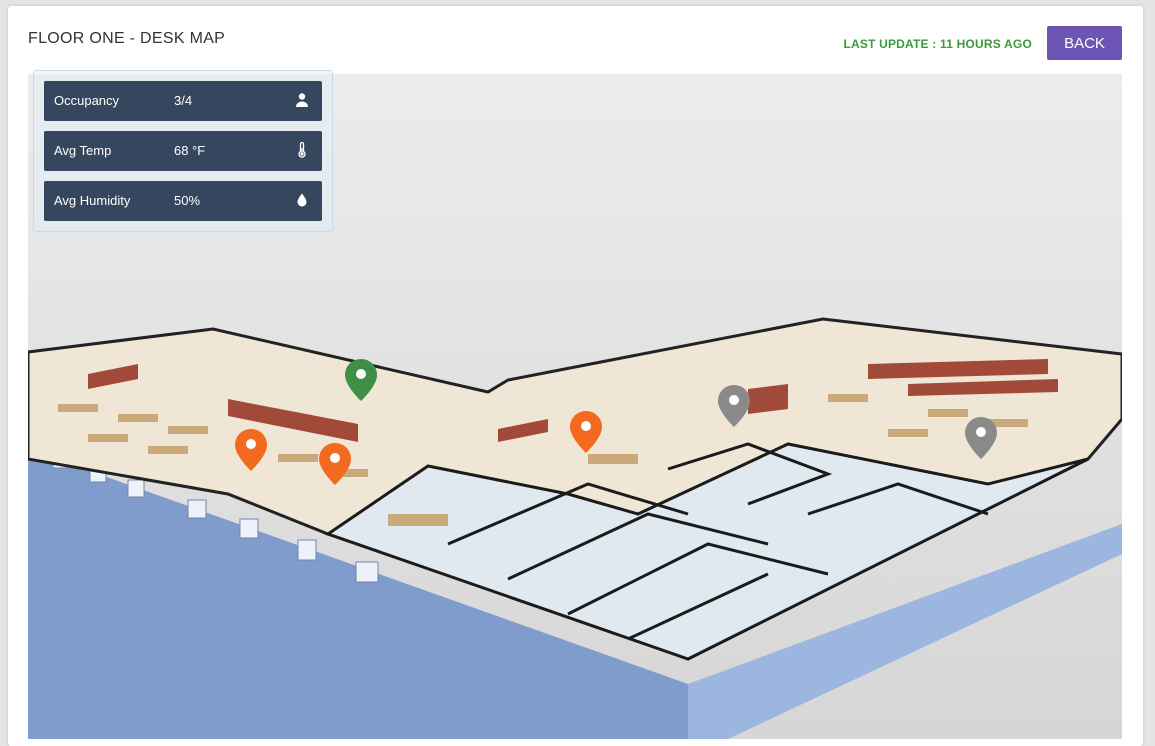 The height and width of the screenshot is (746, 1155). Describe the element at coordinates (83, 150) in the screenshot. I see `stat-label: Avg Temp` at that location.